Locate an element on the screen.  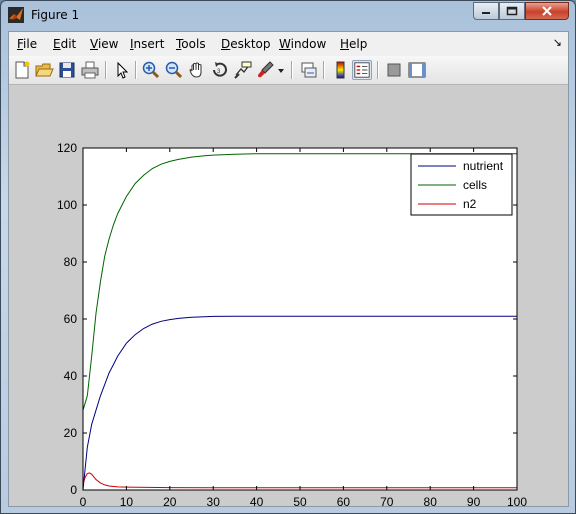
x-tick-label: 30 is located at coordinates (214, 500).